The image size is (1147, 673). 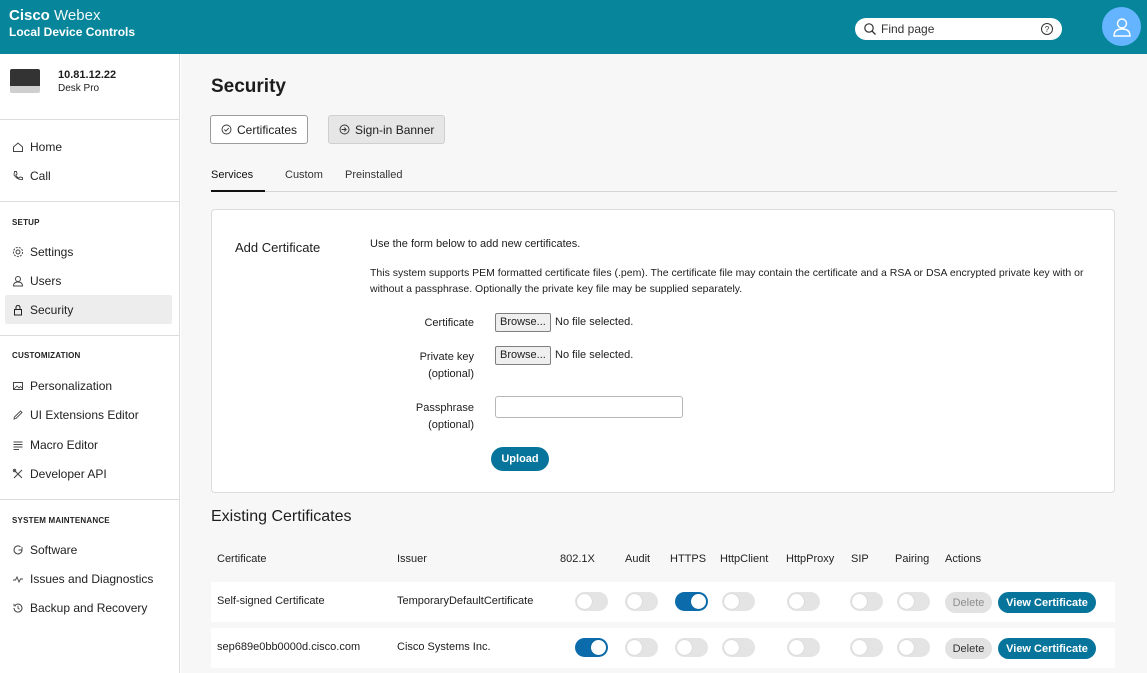 I want to click on sidebar-item-ui-extensions-editor: UI Extensions Editor, so click(x=88, y=414).